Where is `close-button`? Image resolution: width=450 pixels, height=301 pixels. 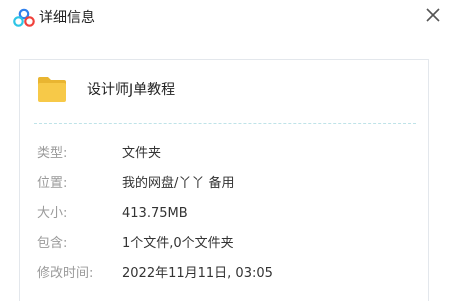 close-button is located at coordinates (433, 15).